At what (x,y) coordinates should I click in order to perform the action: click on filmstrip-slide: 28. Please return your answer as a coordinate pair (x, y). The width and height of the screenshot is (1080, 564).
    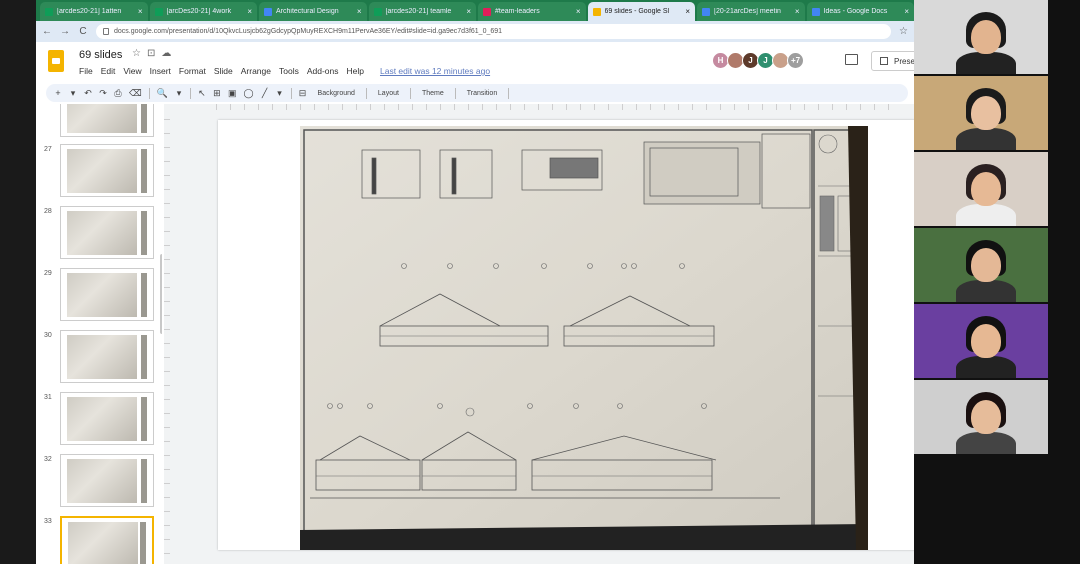
    Looking at the image, I should click on (99, 234).